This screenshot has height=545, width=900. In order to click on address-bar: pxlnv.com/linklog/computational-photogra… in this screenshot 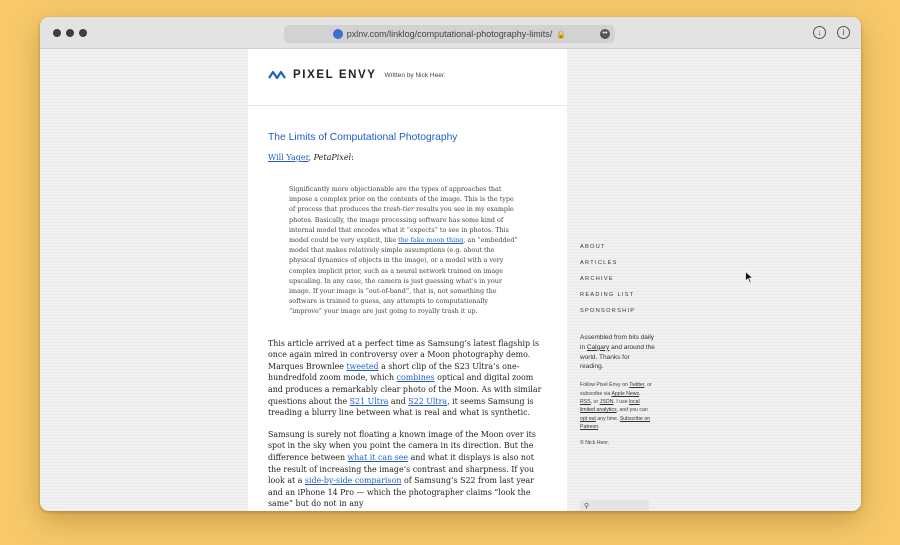, I will do `click(449, 34)`.